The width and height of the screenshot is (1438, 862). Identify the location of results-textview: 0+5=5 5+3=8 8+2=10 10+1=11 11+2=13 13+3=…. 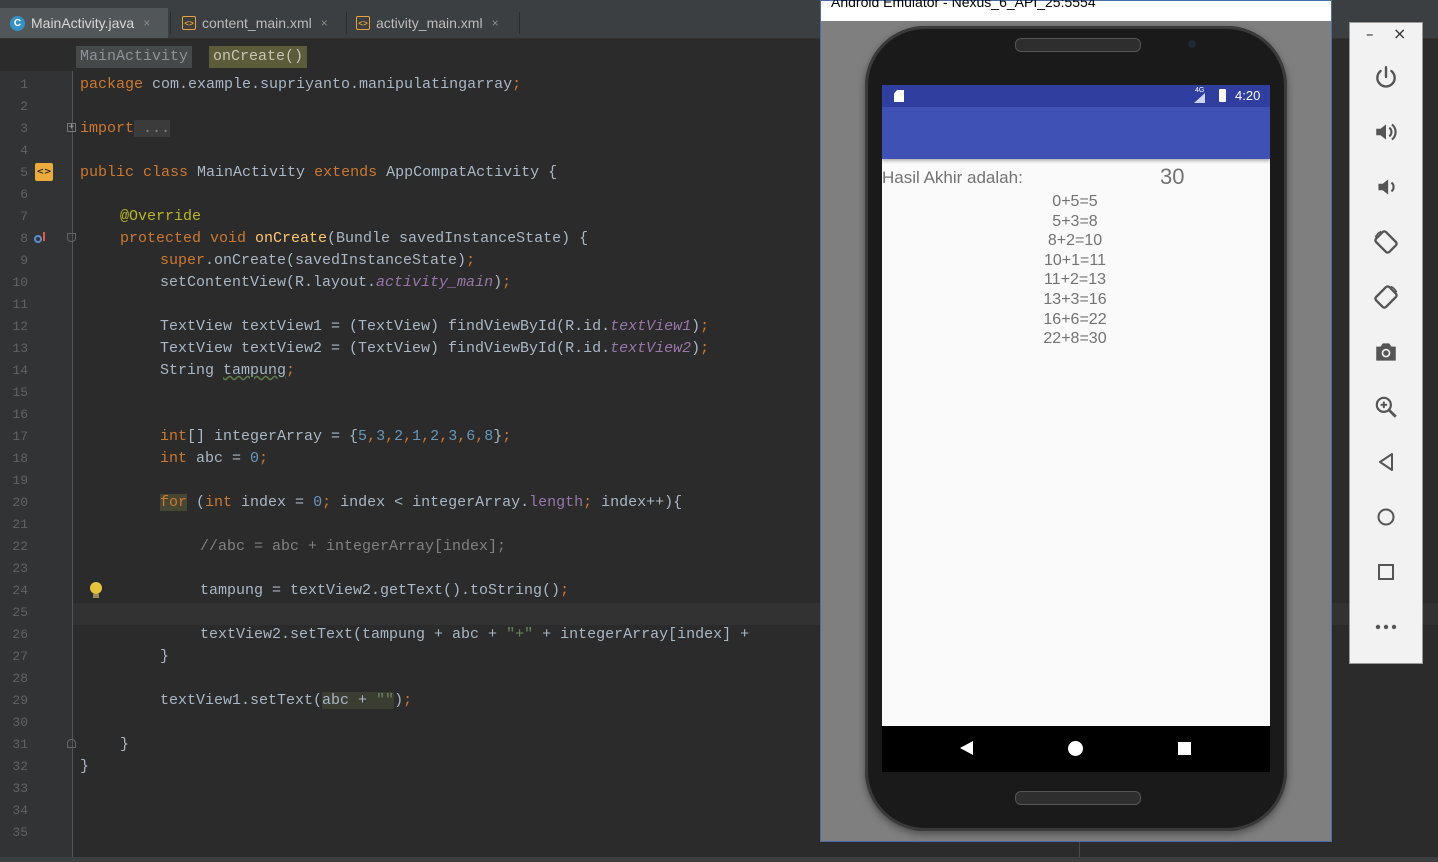
(1075, 270).